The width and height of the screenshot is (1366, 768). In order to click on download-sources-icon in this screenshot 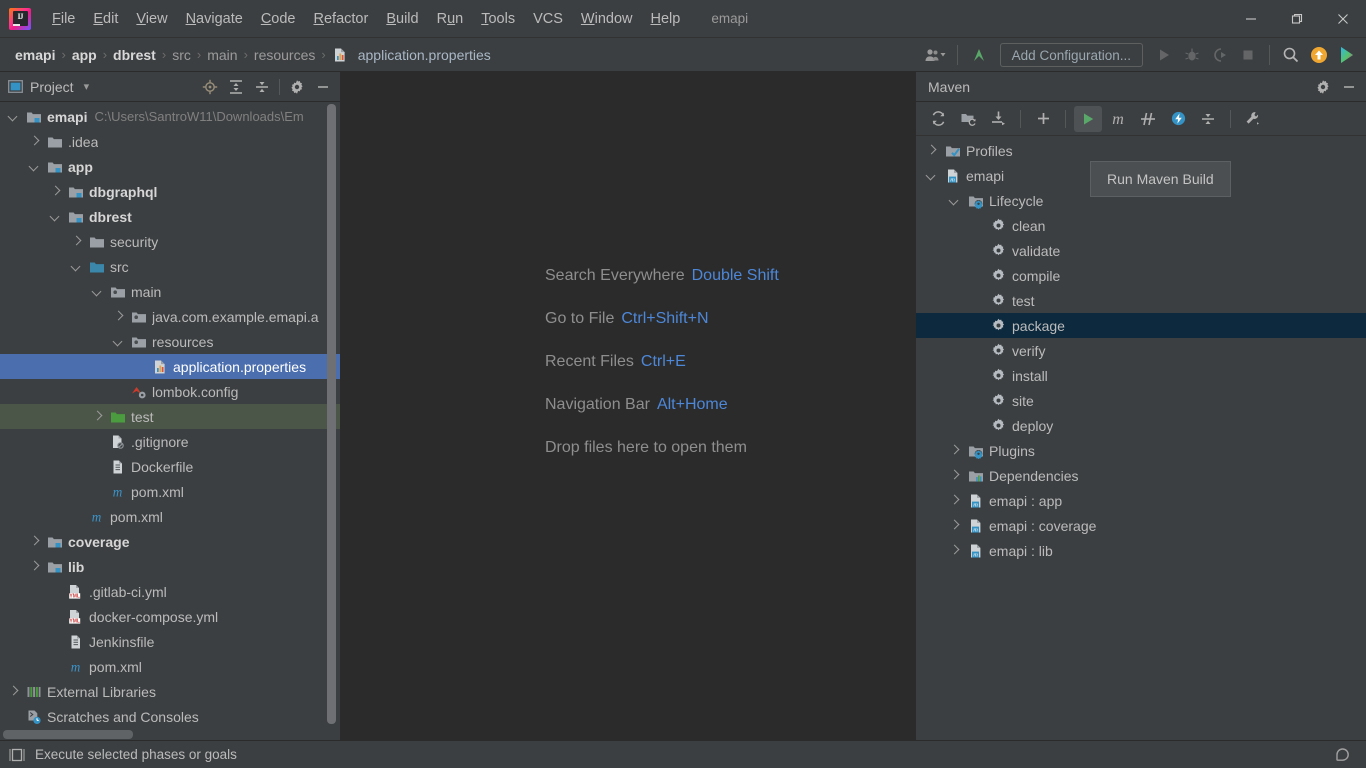, I will do `click(998, 119)`.